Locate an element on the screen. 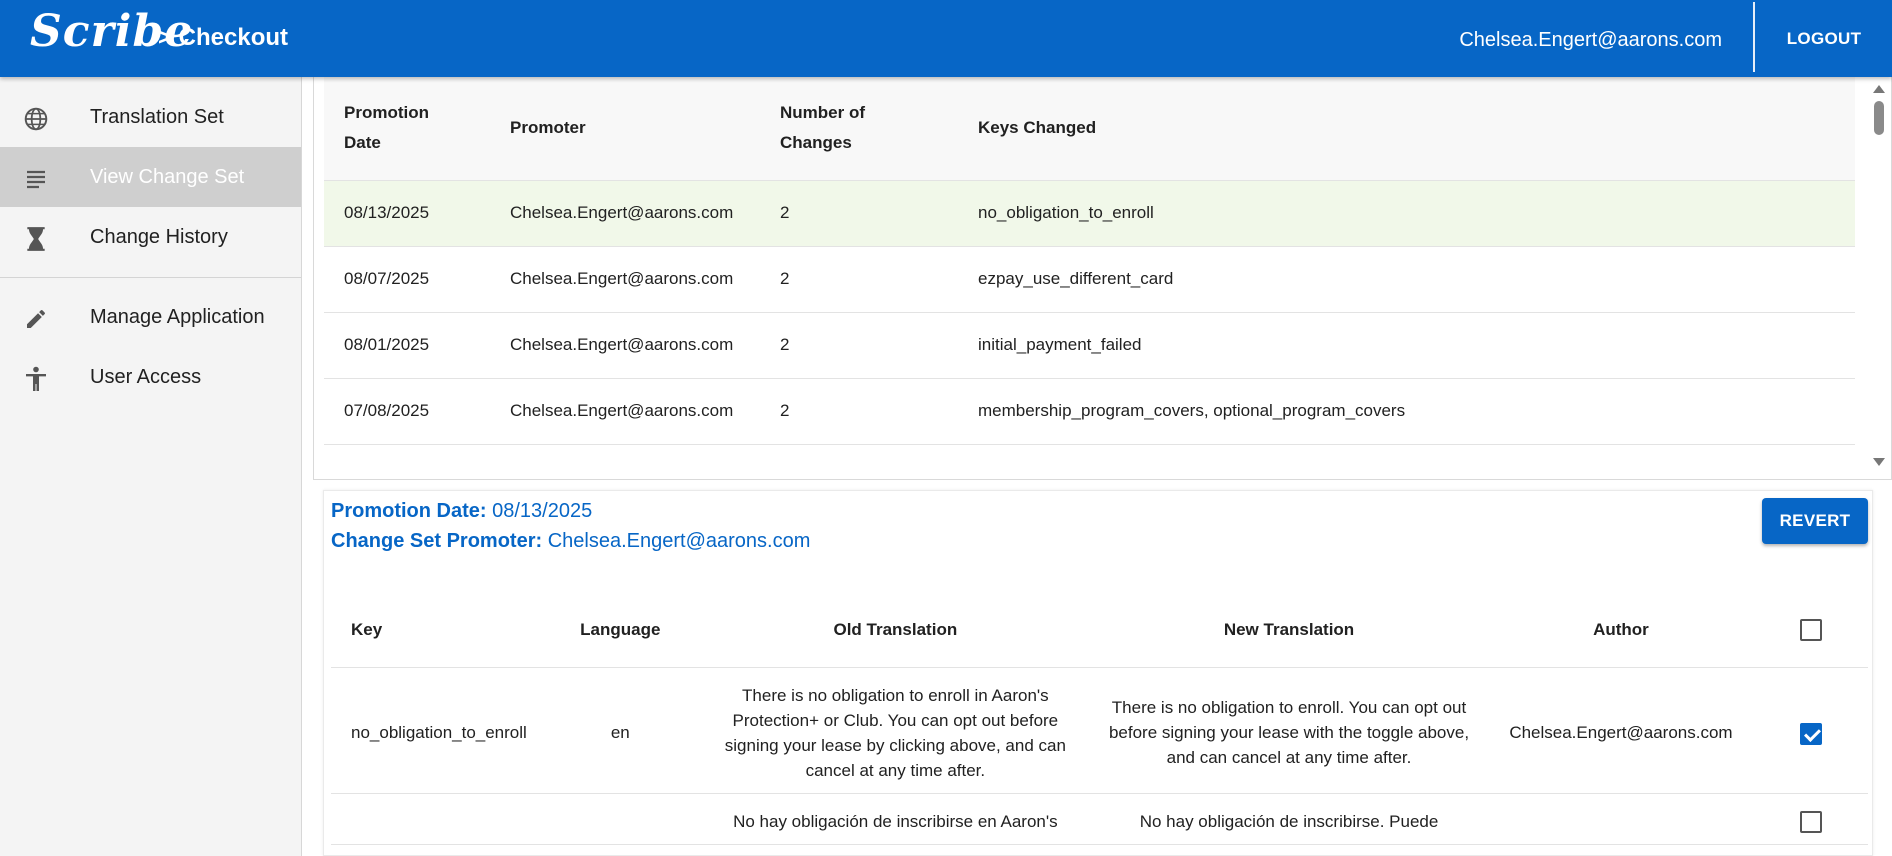  sidebar-item-manage-application: Manage Application is located at coordinates (150, 317).